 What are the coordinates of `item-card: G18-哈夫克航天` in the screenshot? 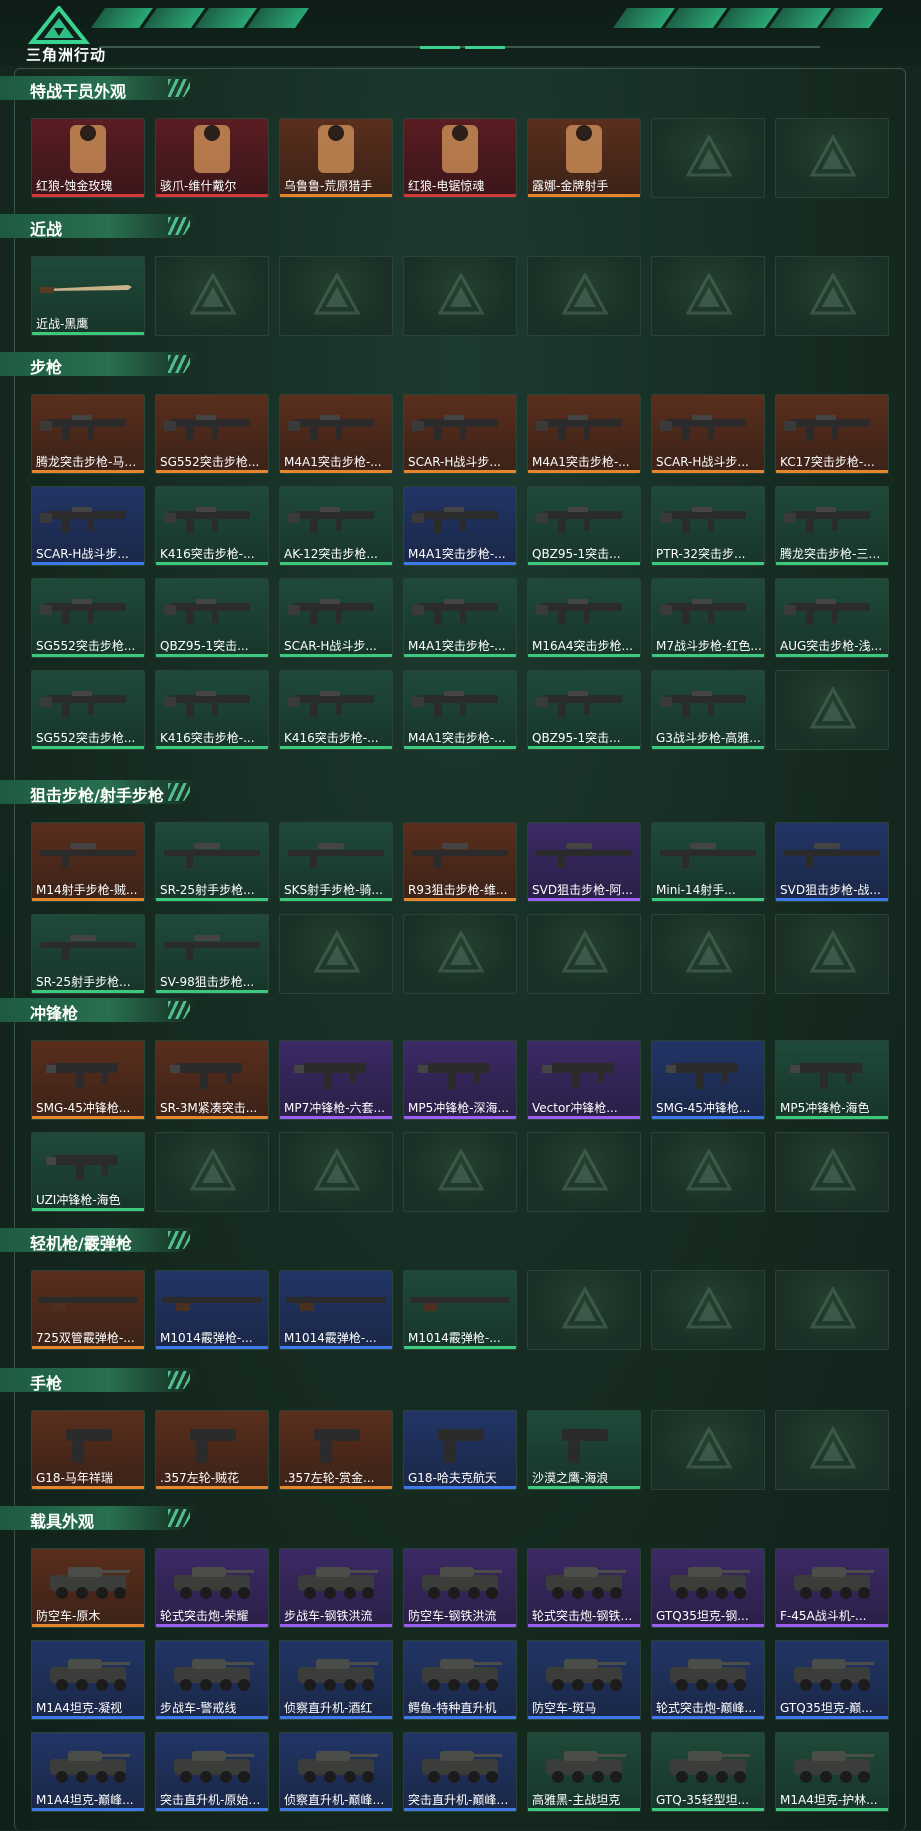 It's located at (460, 1450).